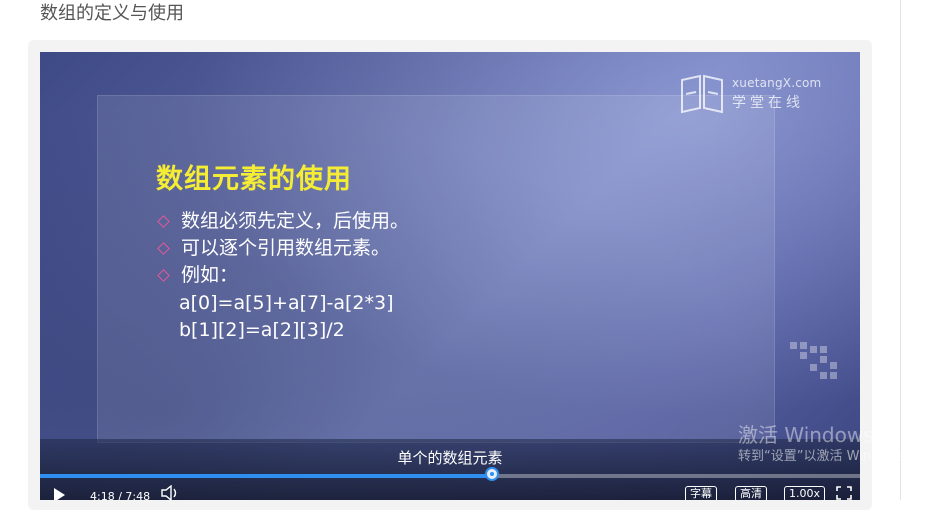  What do you see at coordinates (805, 493) in the screenshot?
I see `speed-button: 1.00x` at bounding box center [805, 493].